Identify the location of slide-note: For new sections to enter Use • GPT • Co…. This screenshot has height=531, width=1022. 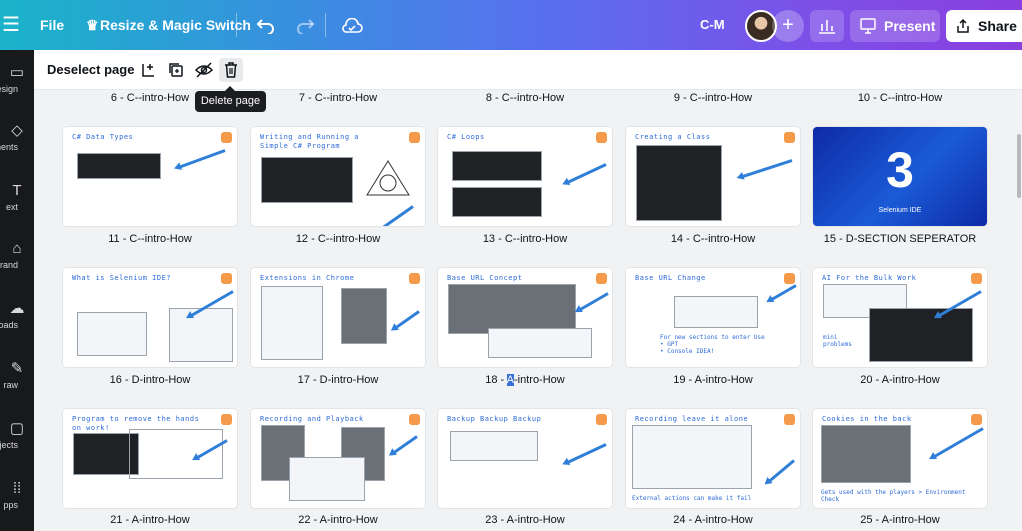
(712, 344).